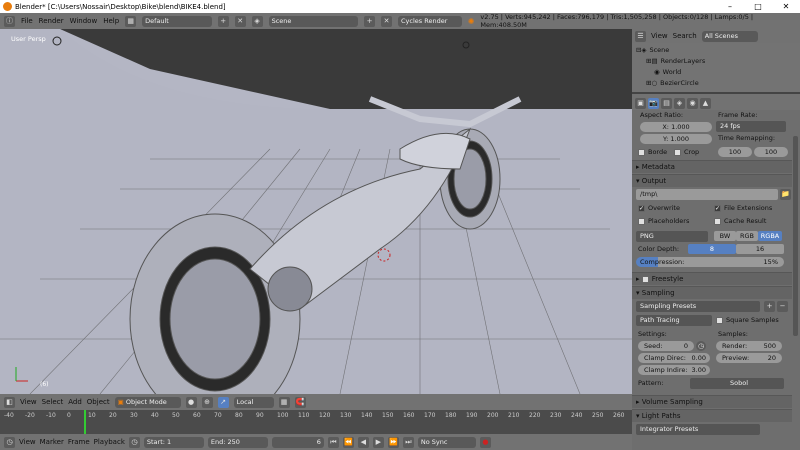 The width and height of the screenshot is (800, 450). What do you see at coordinates (348, 442) in the screenshot?
I see `prev-key-icon: ⏪` at bounding box center [348, 442].